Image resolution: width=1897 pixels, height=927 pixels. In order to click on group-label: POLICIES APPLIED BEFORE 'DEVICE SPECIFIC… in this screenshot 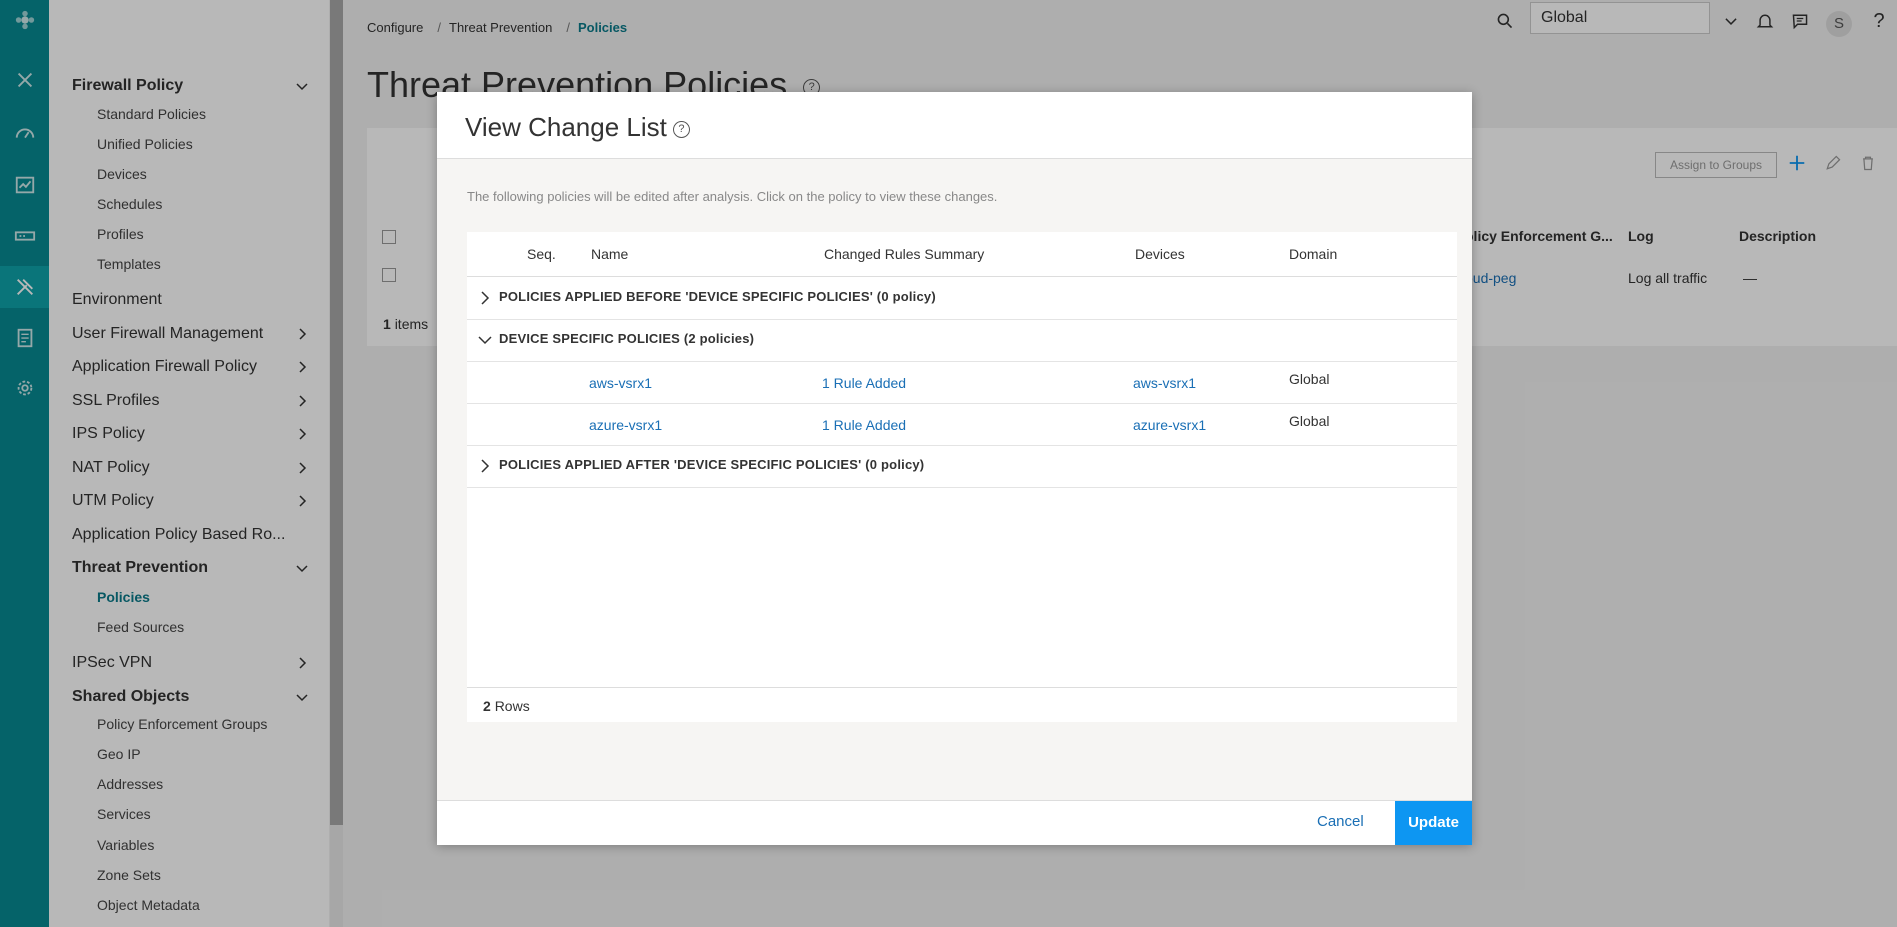, I will do `click(717, 296)`.